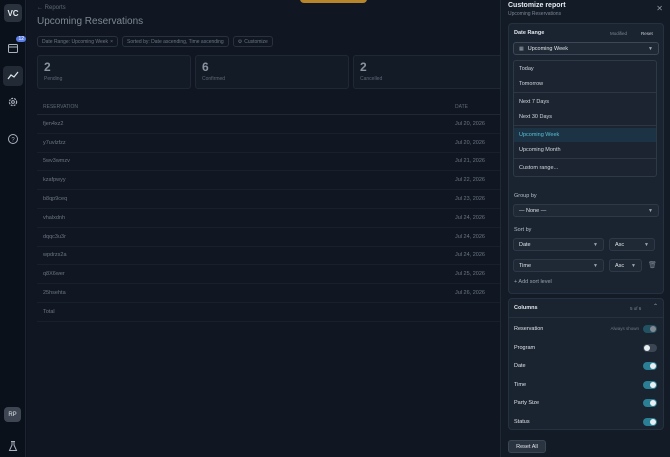  Describe the element at coordinates (586, 403) in the screenshot. I see `column-toggle-row: Party Size` at that location.